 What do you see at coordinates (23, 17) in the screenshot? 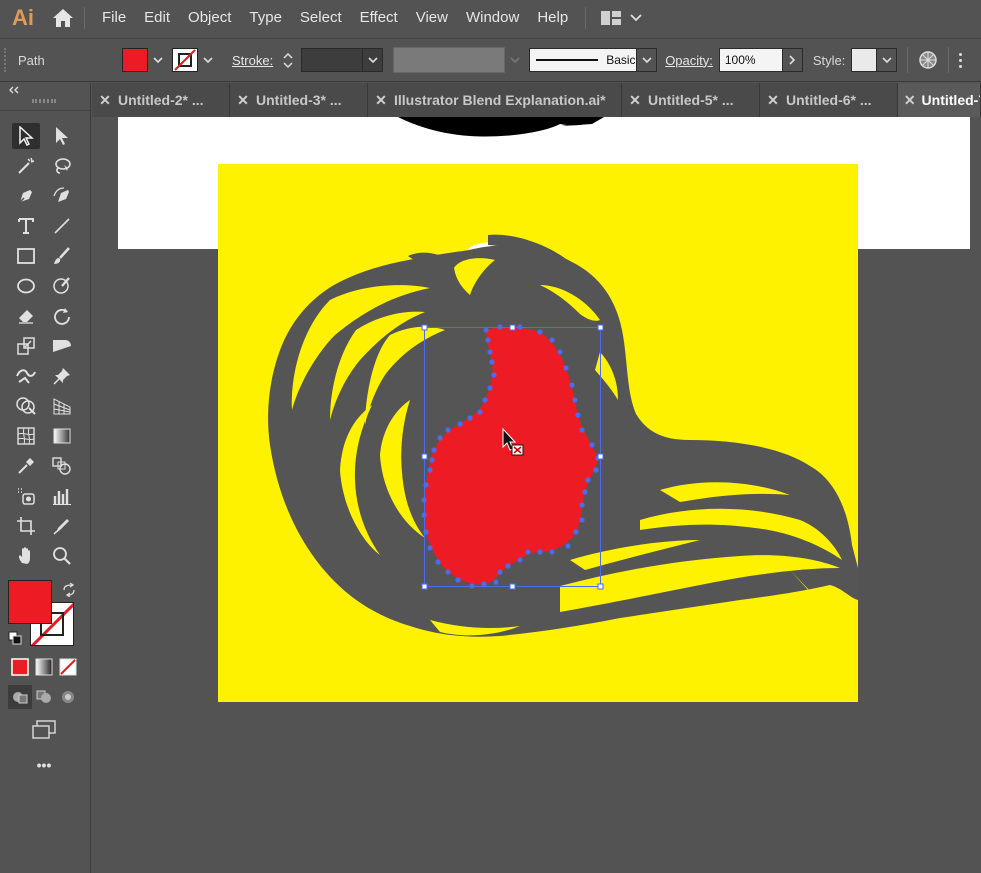
I see `app-logo: Ai` at bounding box center [23, 17].